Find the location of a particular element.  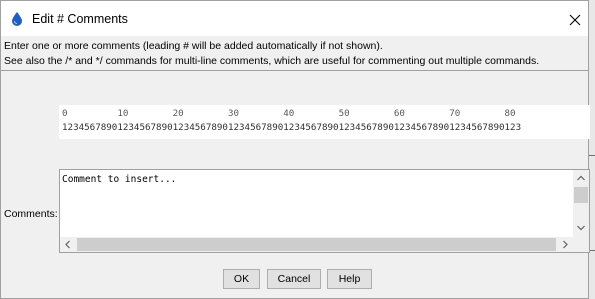

background-divider is located at coordinates (592, 155).